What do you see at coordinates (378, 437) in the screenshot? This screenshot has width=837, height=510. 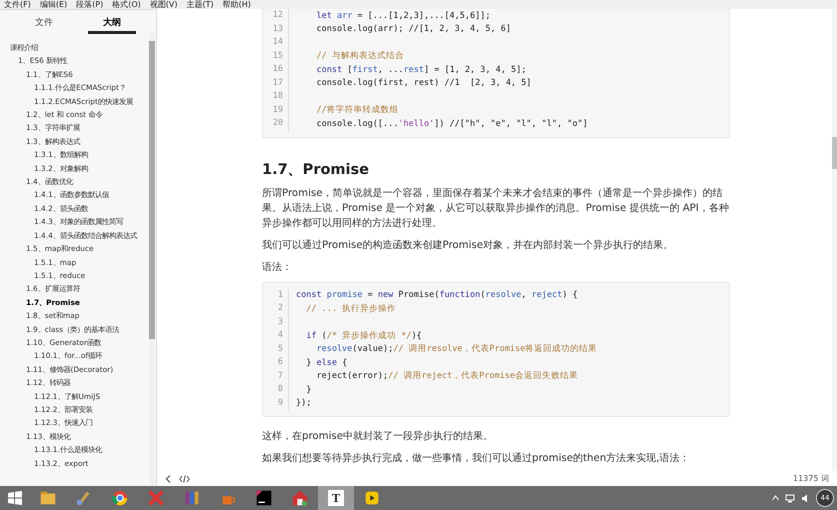 I see `paragraph: 这样，在promise中就封装了一段异步执行的结果。` at bounding box center [378, 437].